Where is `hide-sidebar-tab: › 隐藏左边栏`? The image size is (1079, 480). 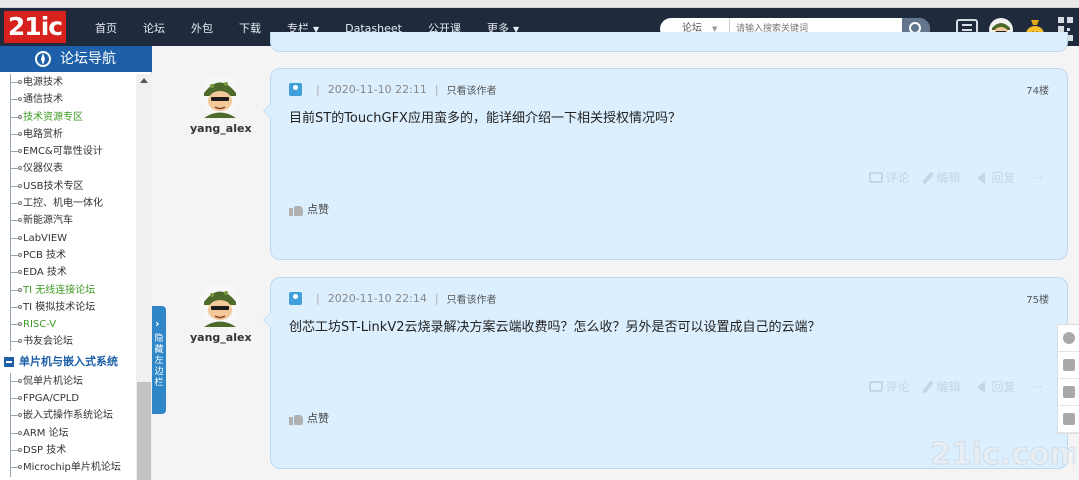 hide-sidebar-tab: › 隐藏左边栏 is located at coordinates (159, 360).